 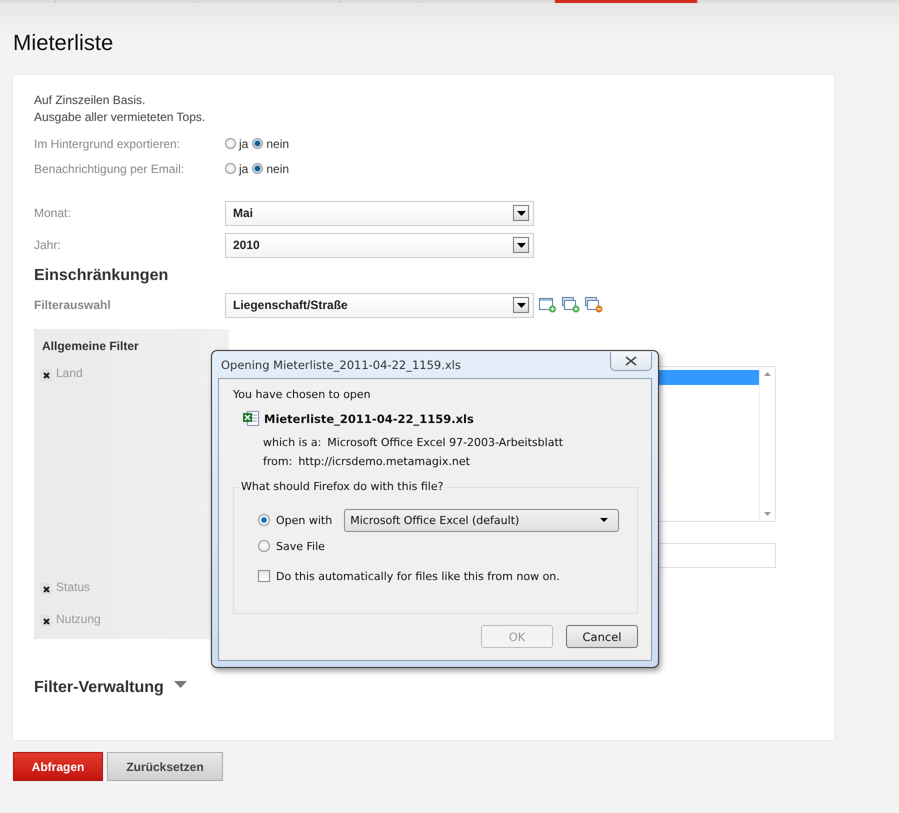 What do you see at coordinates (379, 305) in the screenshot?
I see `dropdown: Liegenschaft/Straße` at bounding box center [379, 305].